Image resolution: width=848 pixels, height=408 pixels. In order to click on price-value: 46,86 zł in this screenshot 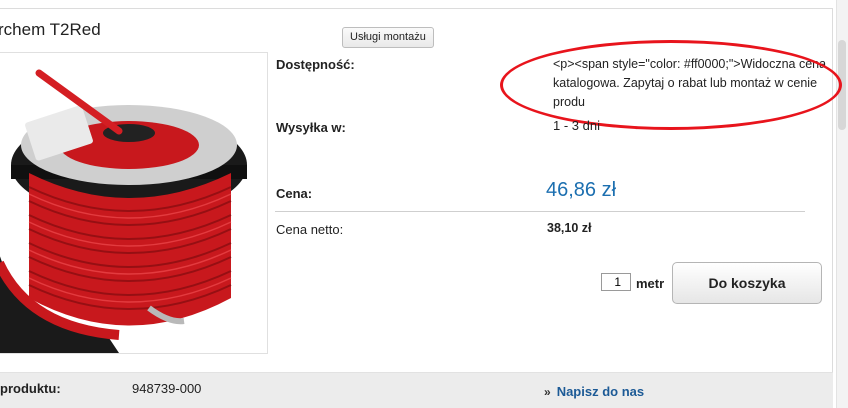, I will do `click(581, 190)`.